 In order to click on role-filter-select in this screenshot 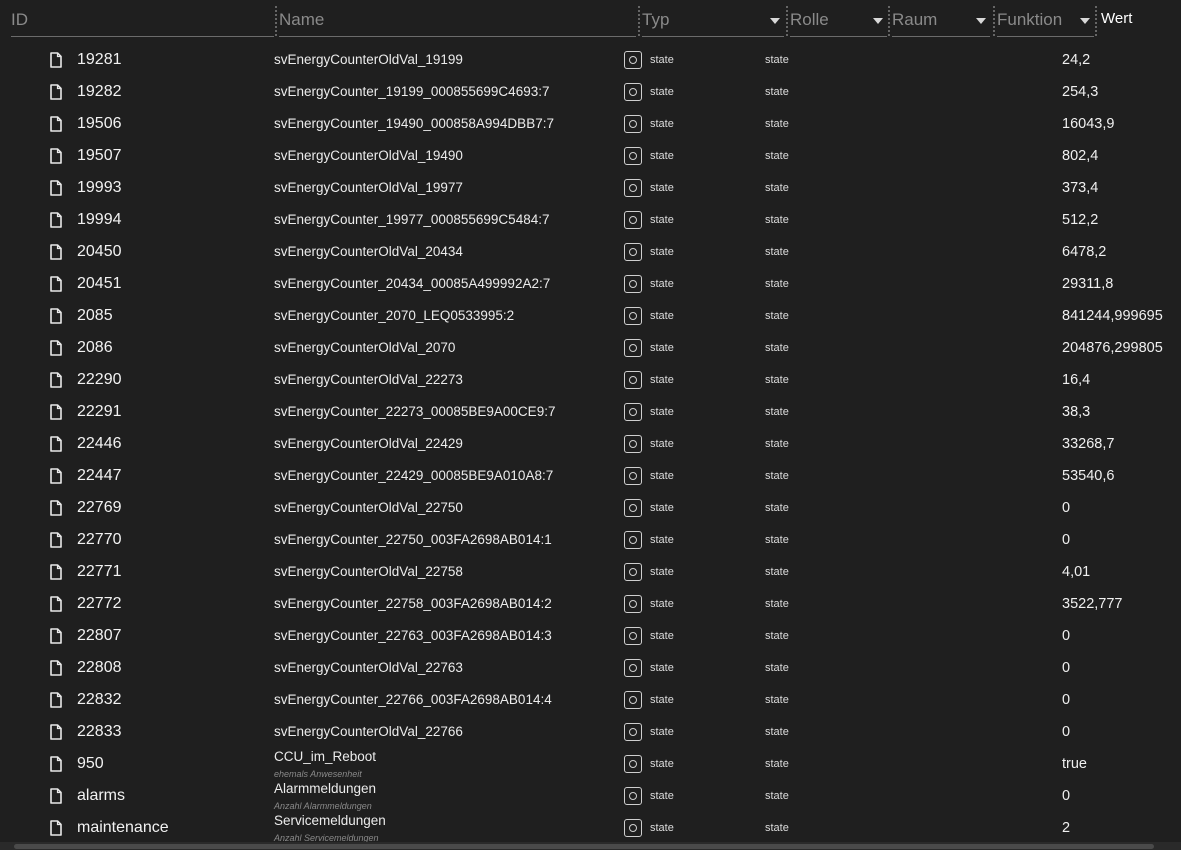, I will do `click(828, 20)`.